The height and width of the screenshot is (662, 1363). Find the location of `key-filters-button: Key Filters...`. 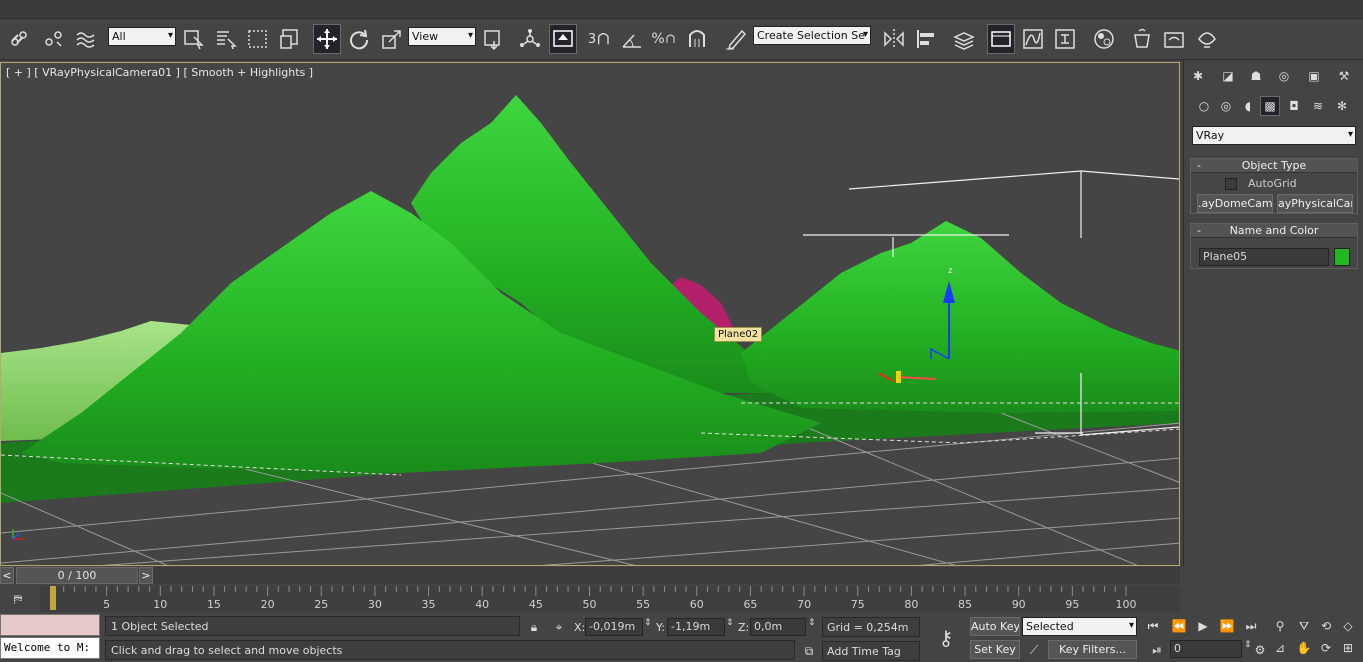

key-filters-button: Key Filters... is located at coordinates (1092, 649).